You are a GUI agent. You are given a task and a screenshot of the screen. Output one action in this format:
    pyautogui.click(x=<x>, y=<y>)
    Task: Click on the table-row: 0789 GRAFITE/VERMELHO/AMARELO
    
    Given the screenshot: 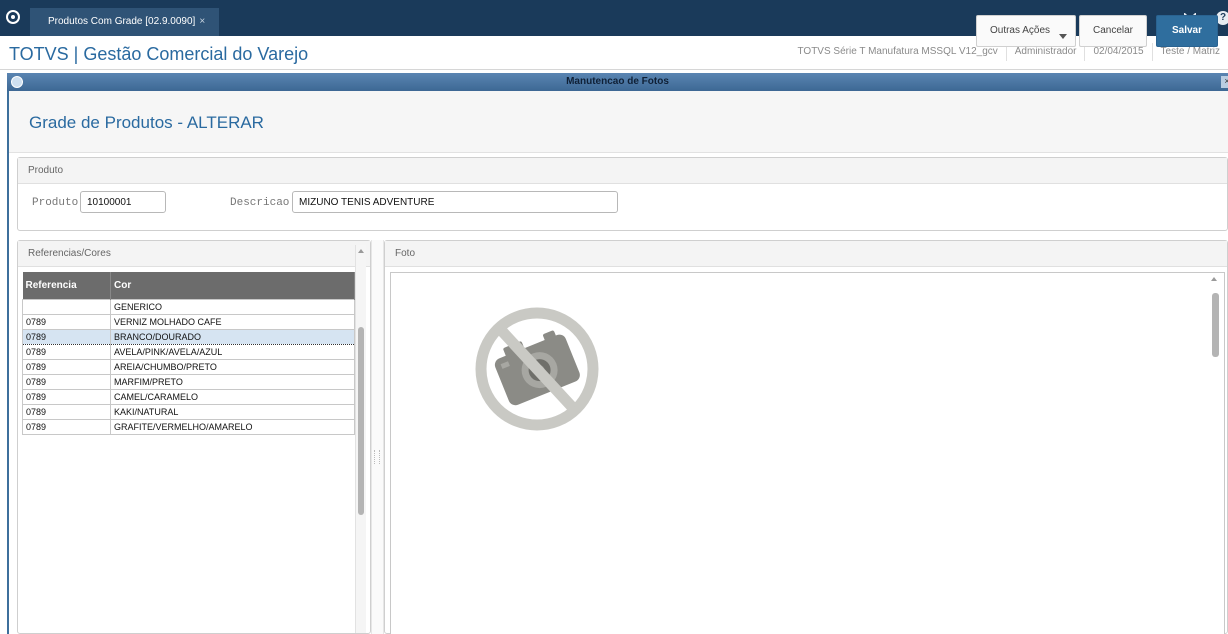 What is the action you would take?
    pyautogui.click(x=188, y=427)
    